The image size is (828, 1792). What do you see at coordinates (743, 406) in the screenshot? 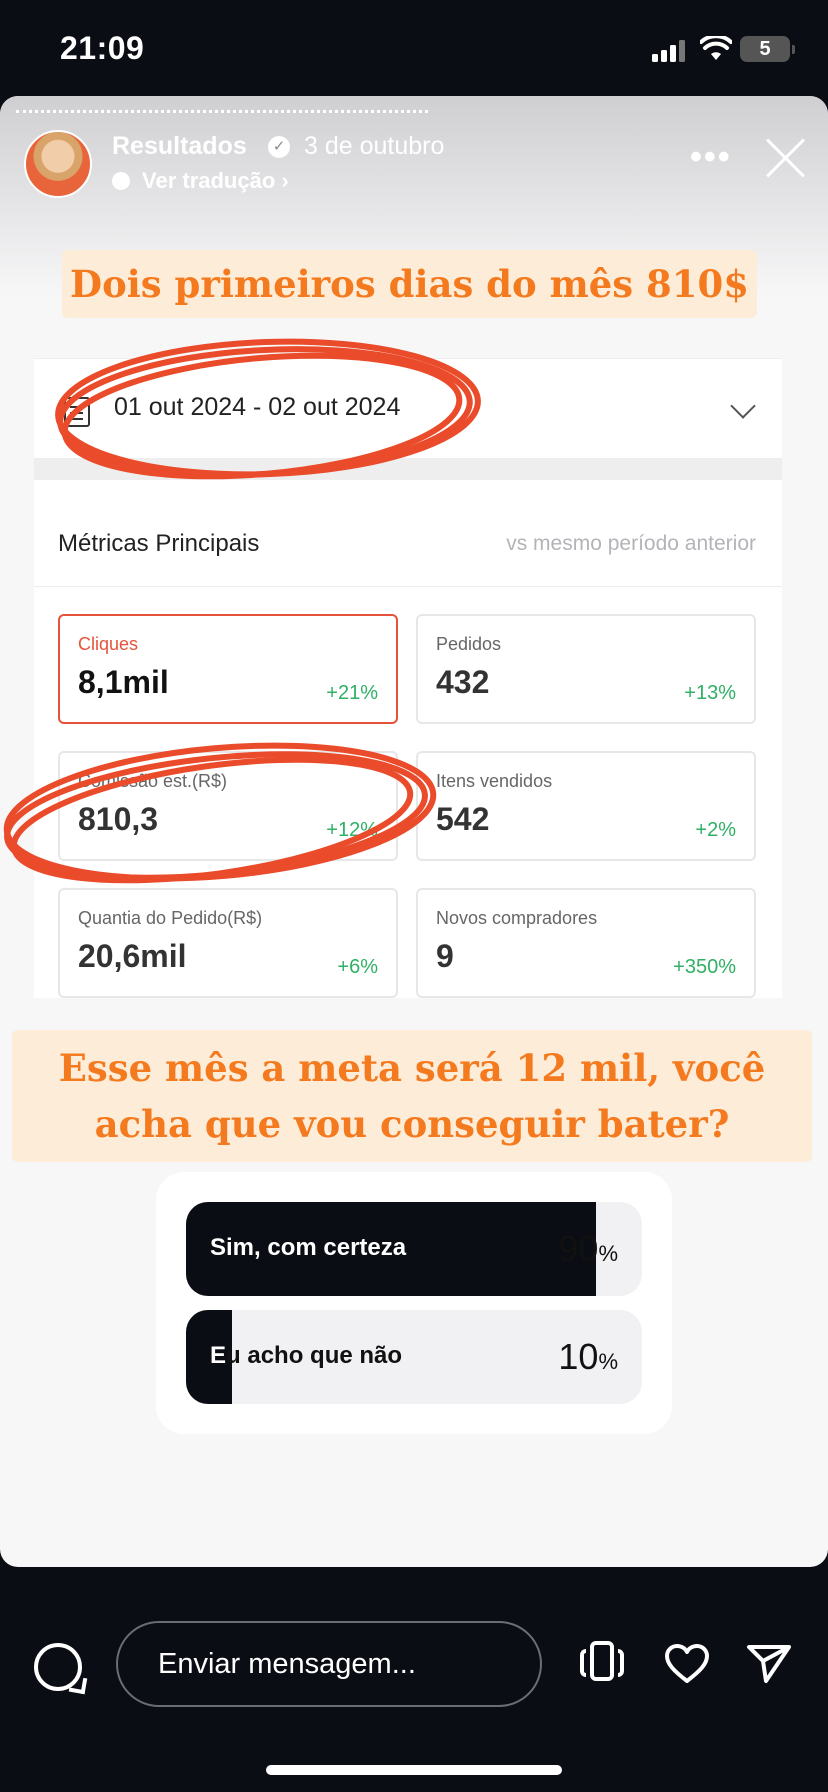
I see `chevron-down-icon` at bounding box center [743, 406].